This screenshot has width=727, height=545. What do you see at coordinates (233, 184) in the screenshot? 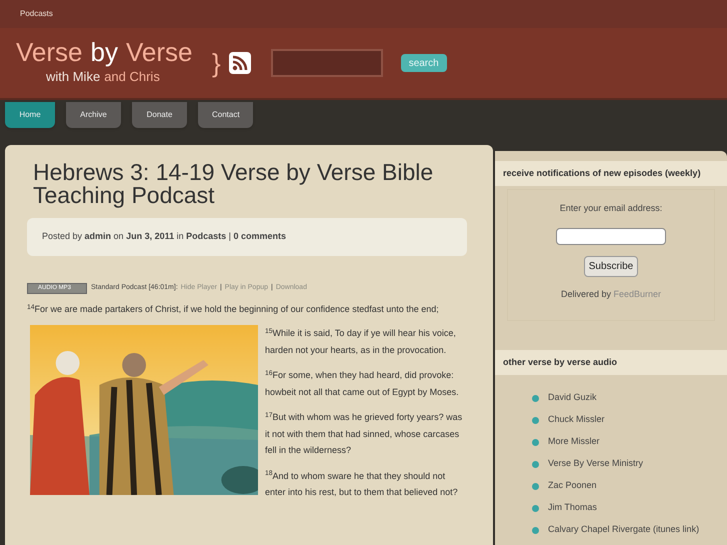
I see `post-title: Hebrews 3: 14-19 Verse by Verse Bible Teaching Podcast` at bounding box center [233, 184].